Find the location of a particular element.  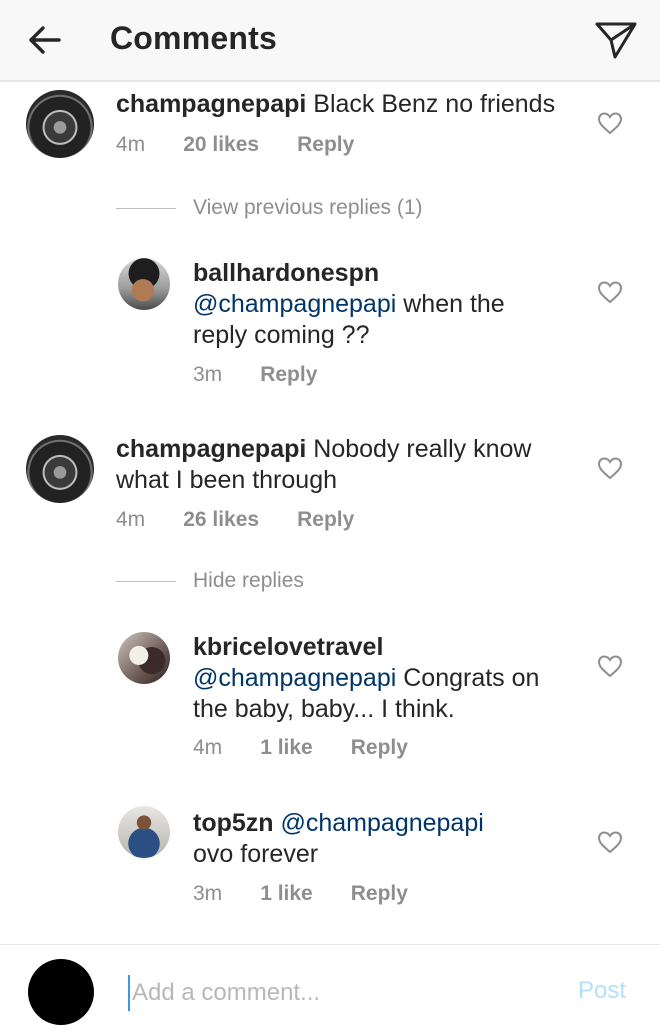

reply-body: ovo forever is located at coordinates (256, 854).